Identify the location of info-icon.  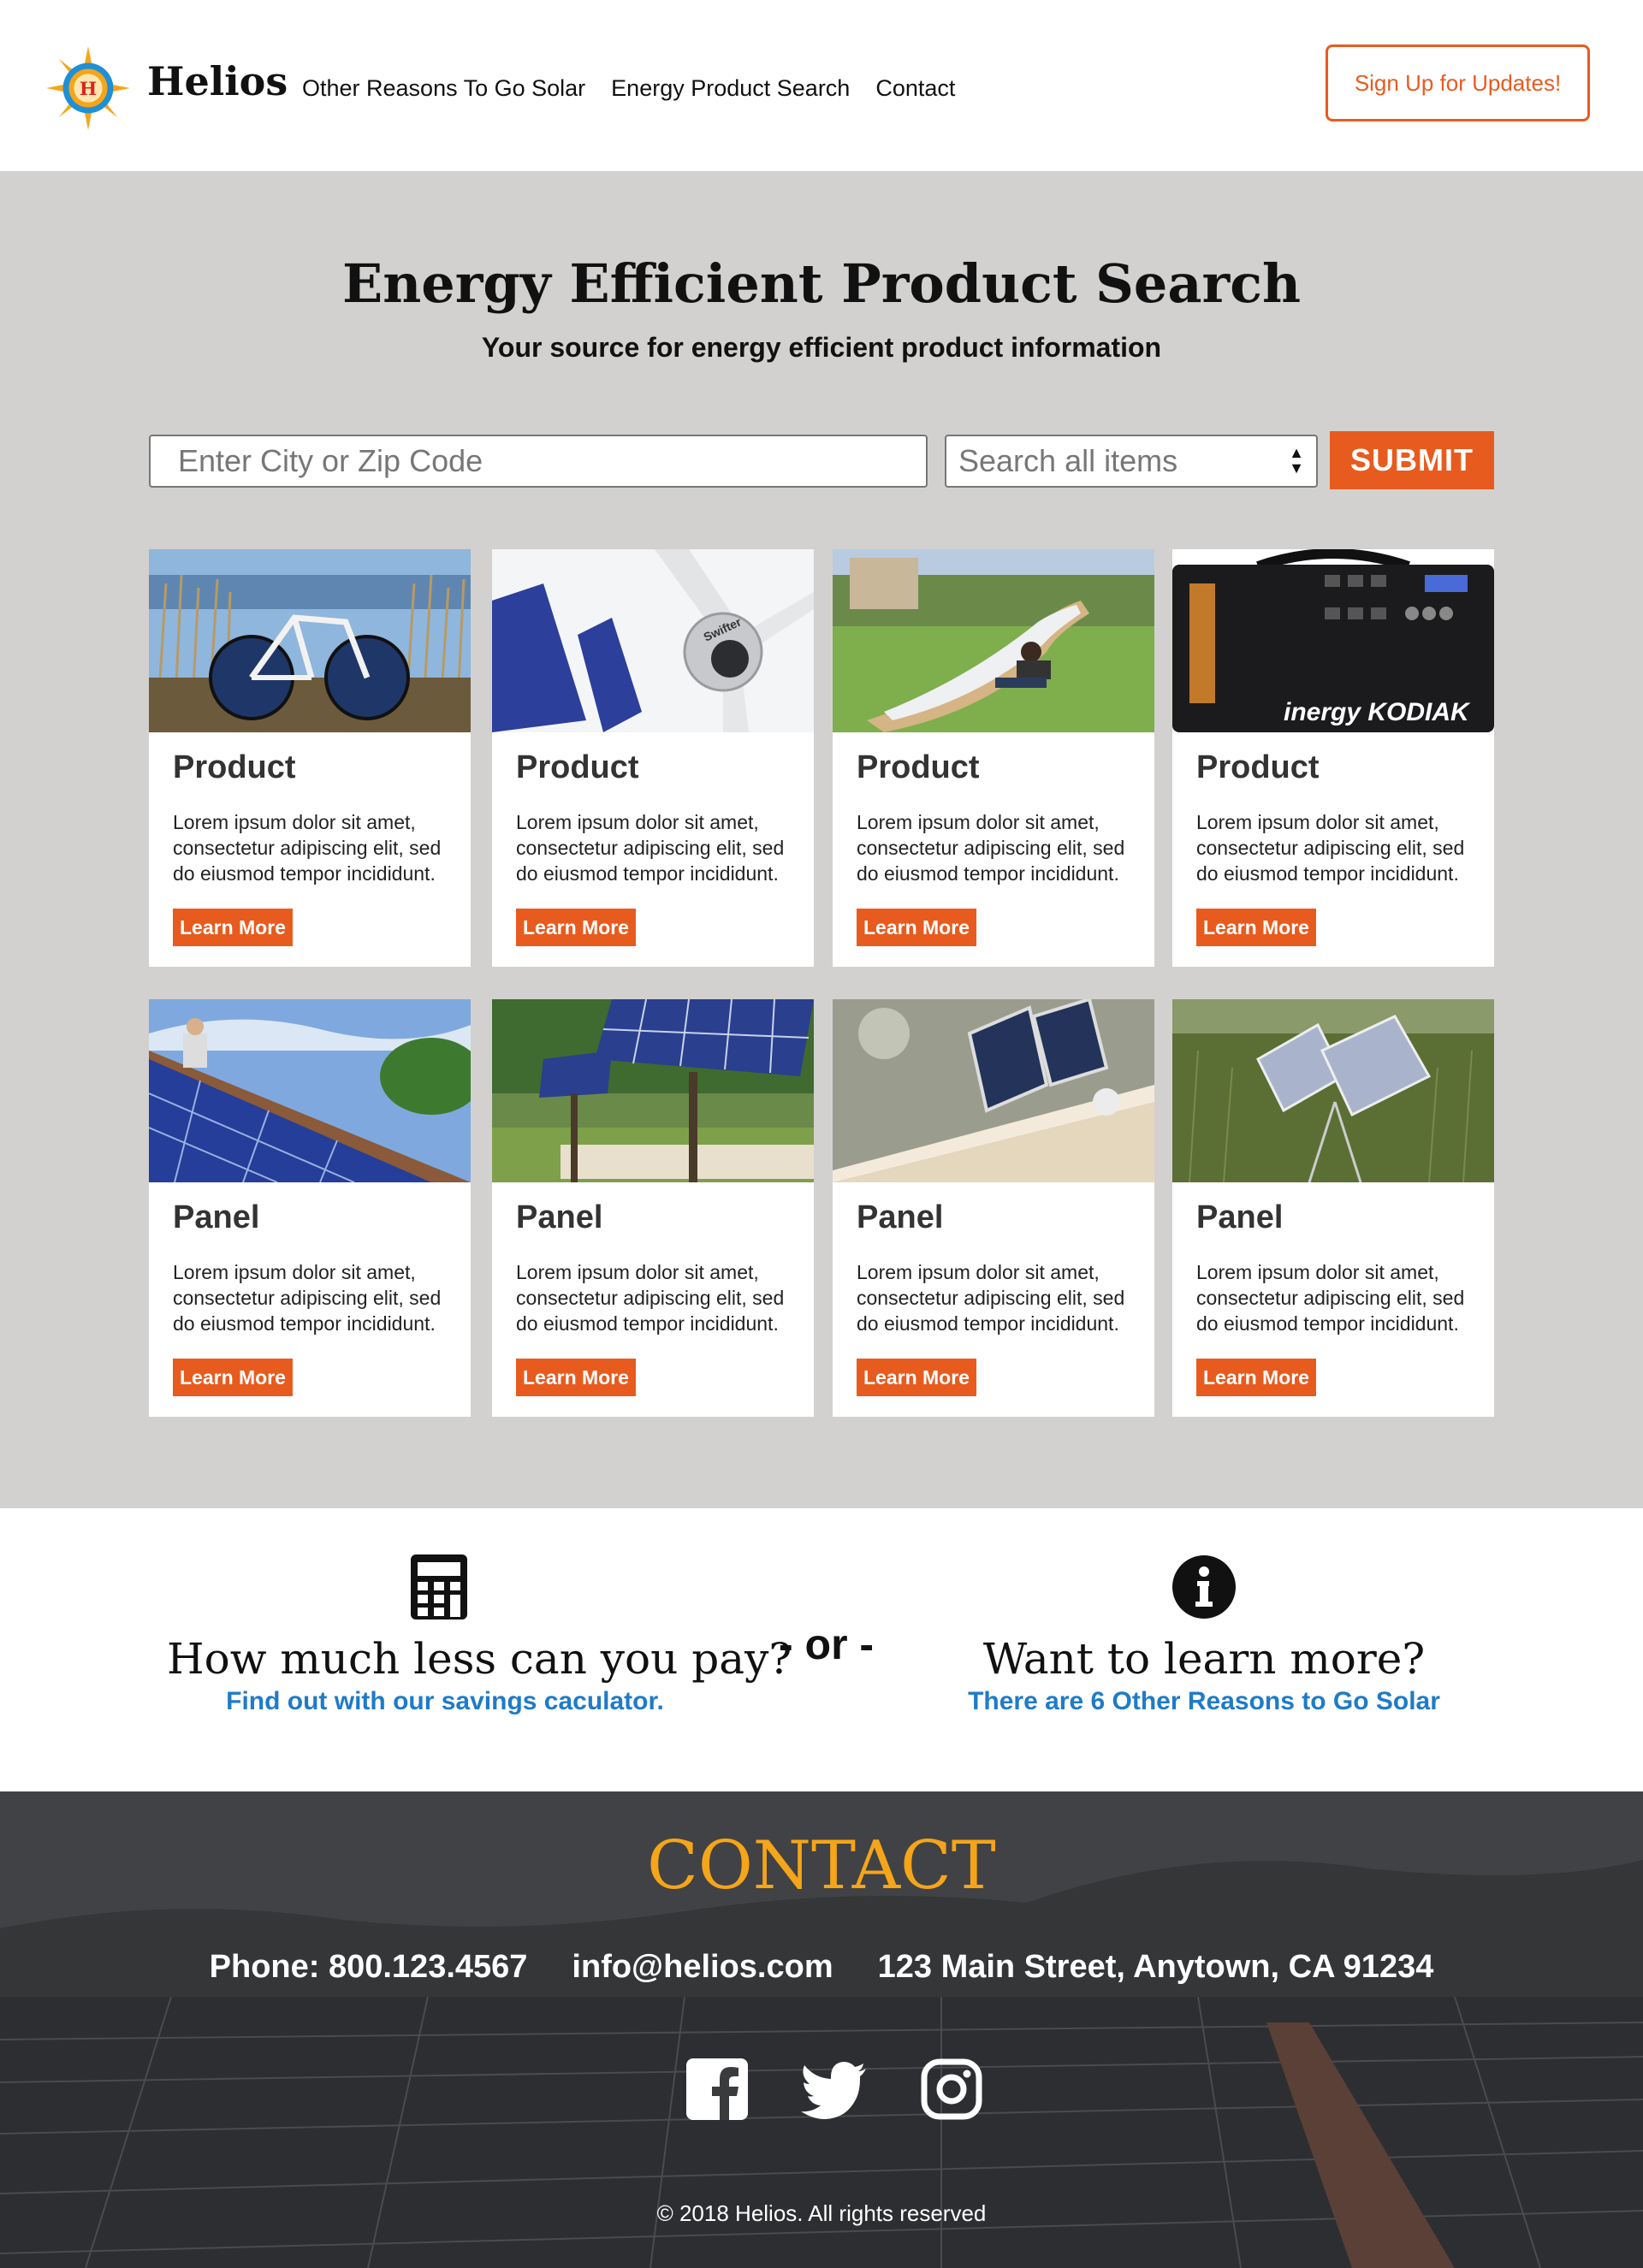
(1204, 1587).